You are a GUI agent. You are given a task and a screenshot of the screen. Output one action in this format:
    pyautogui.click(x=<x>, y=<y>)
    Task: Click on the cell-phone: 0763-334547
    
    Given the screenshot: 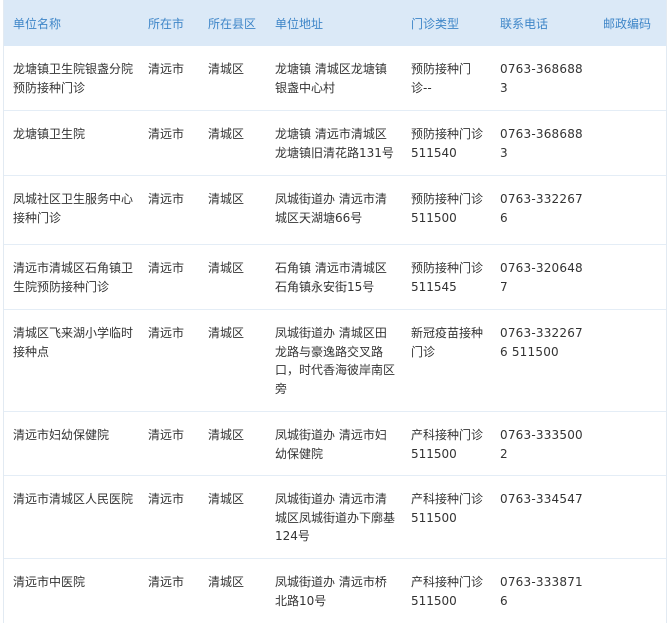 What is the action you would take?
    pyautogui.click(x=542, y=517)
    